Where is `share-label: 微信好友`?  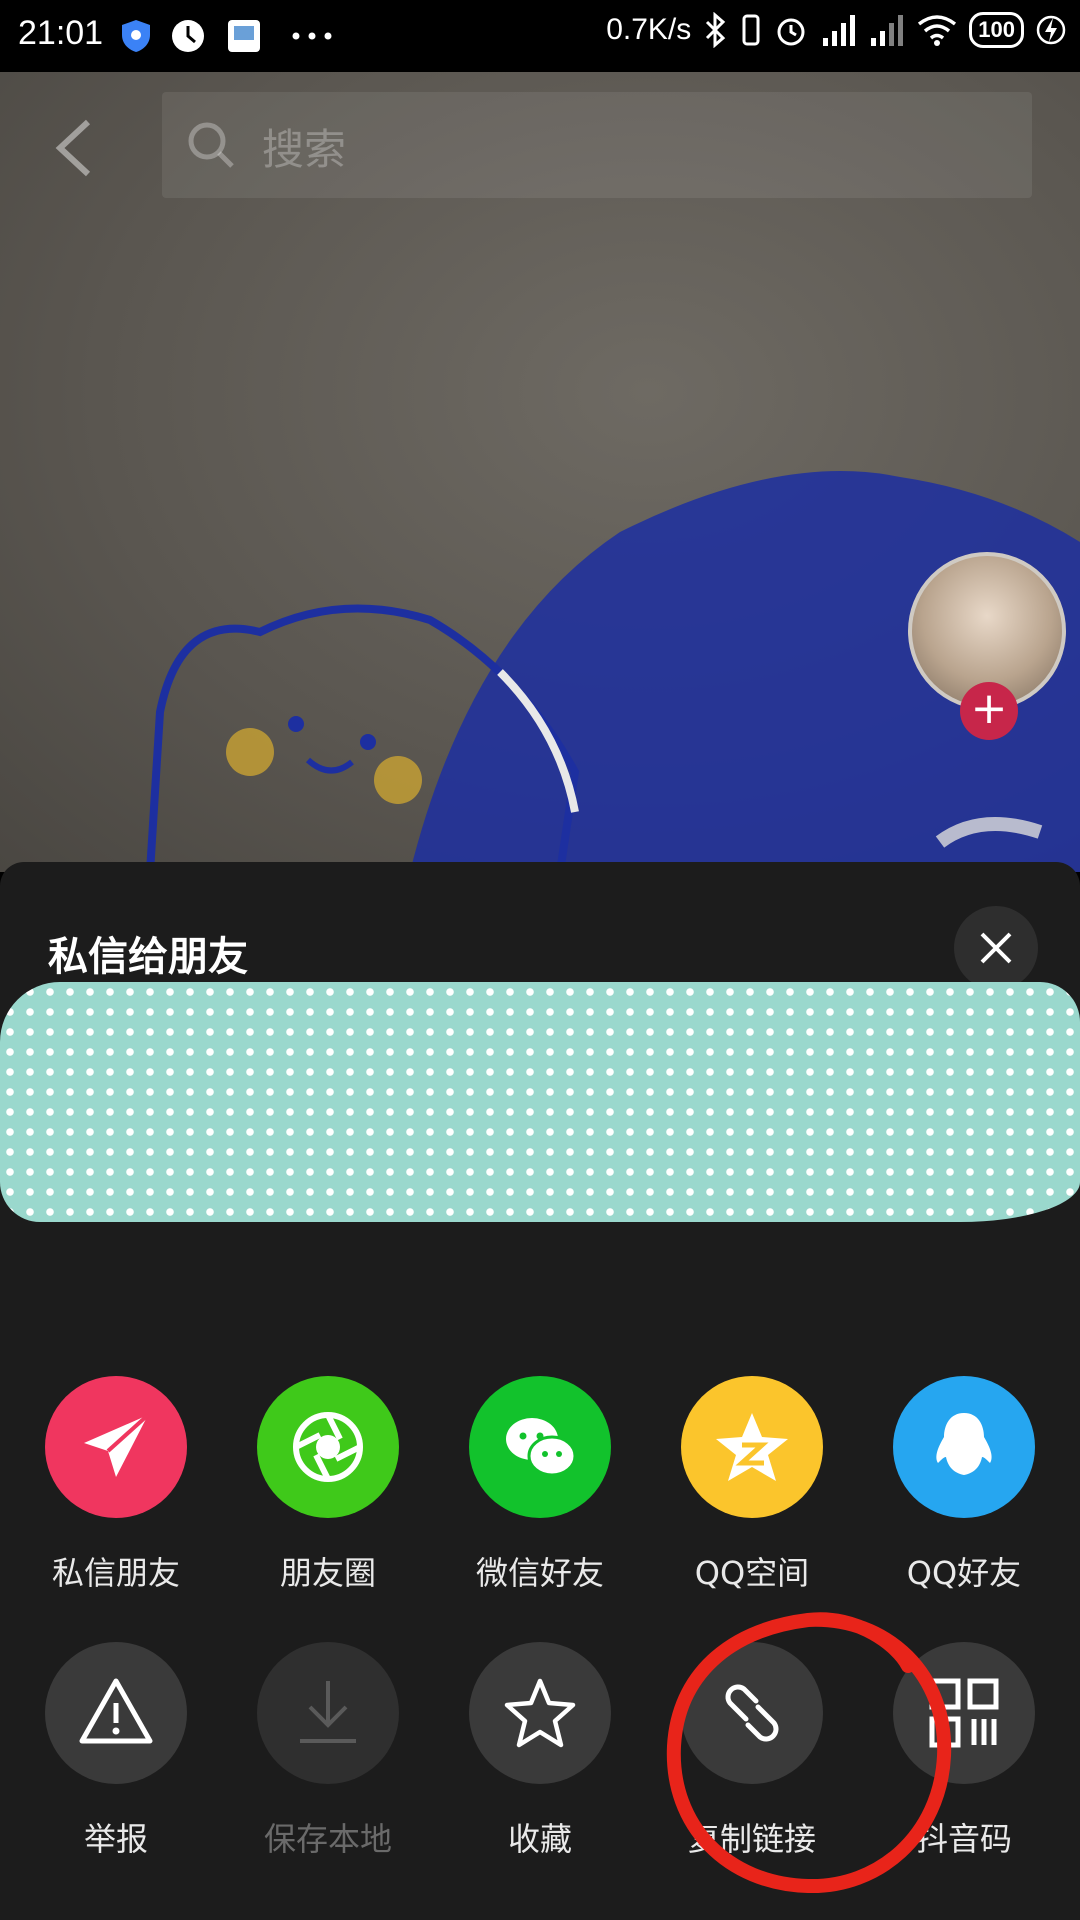 share-label: 微信好友 is located at coordinates (539, 1573).